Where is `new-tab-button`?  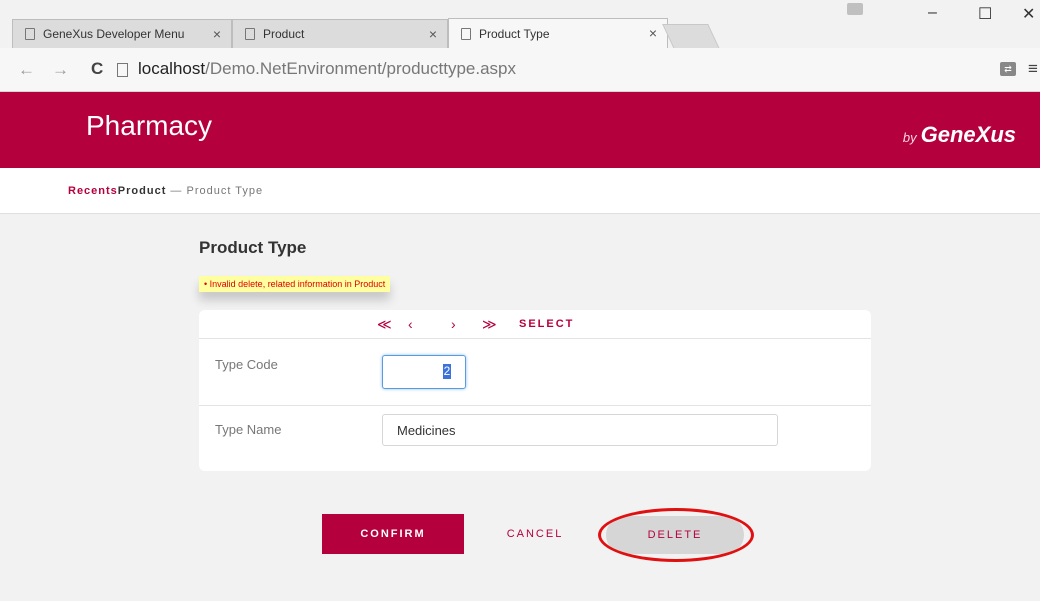 new-tab-button is located at coordinates (691, 36).